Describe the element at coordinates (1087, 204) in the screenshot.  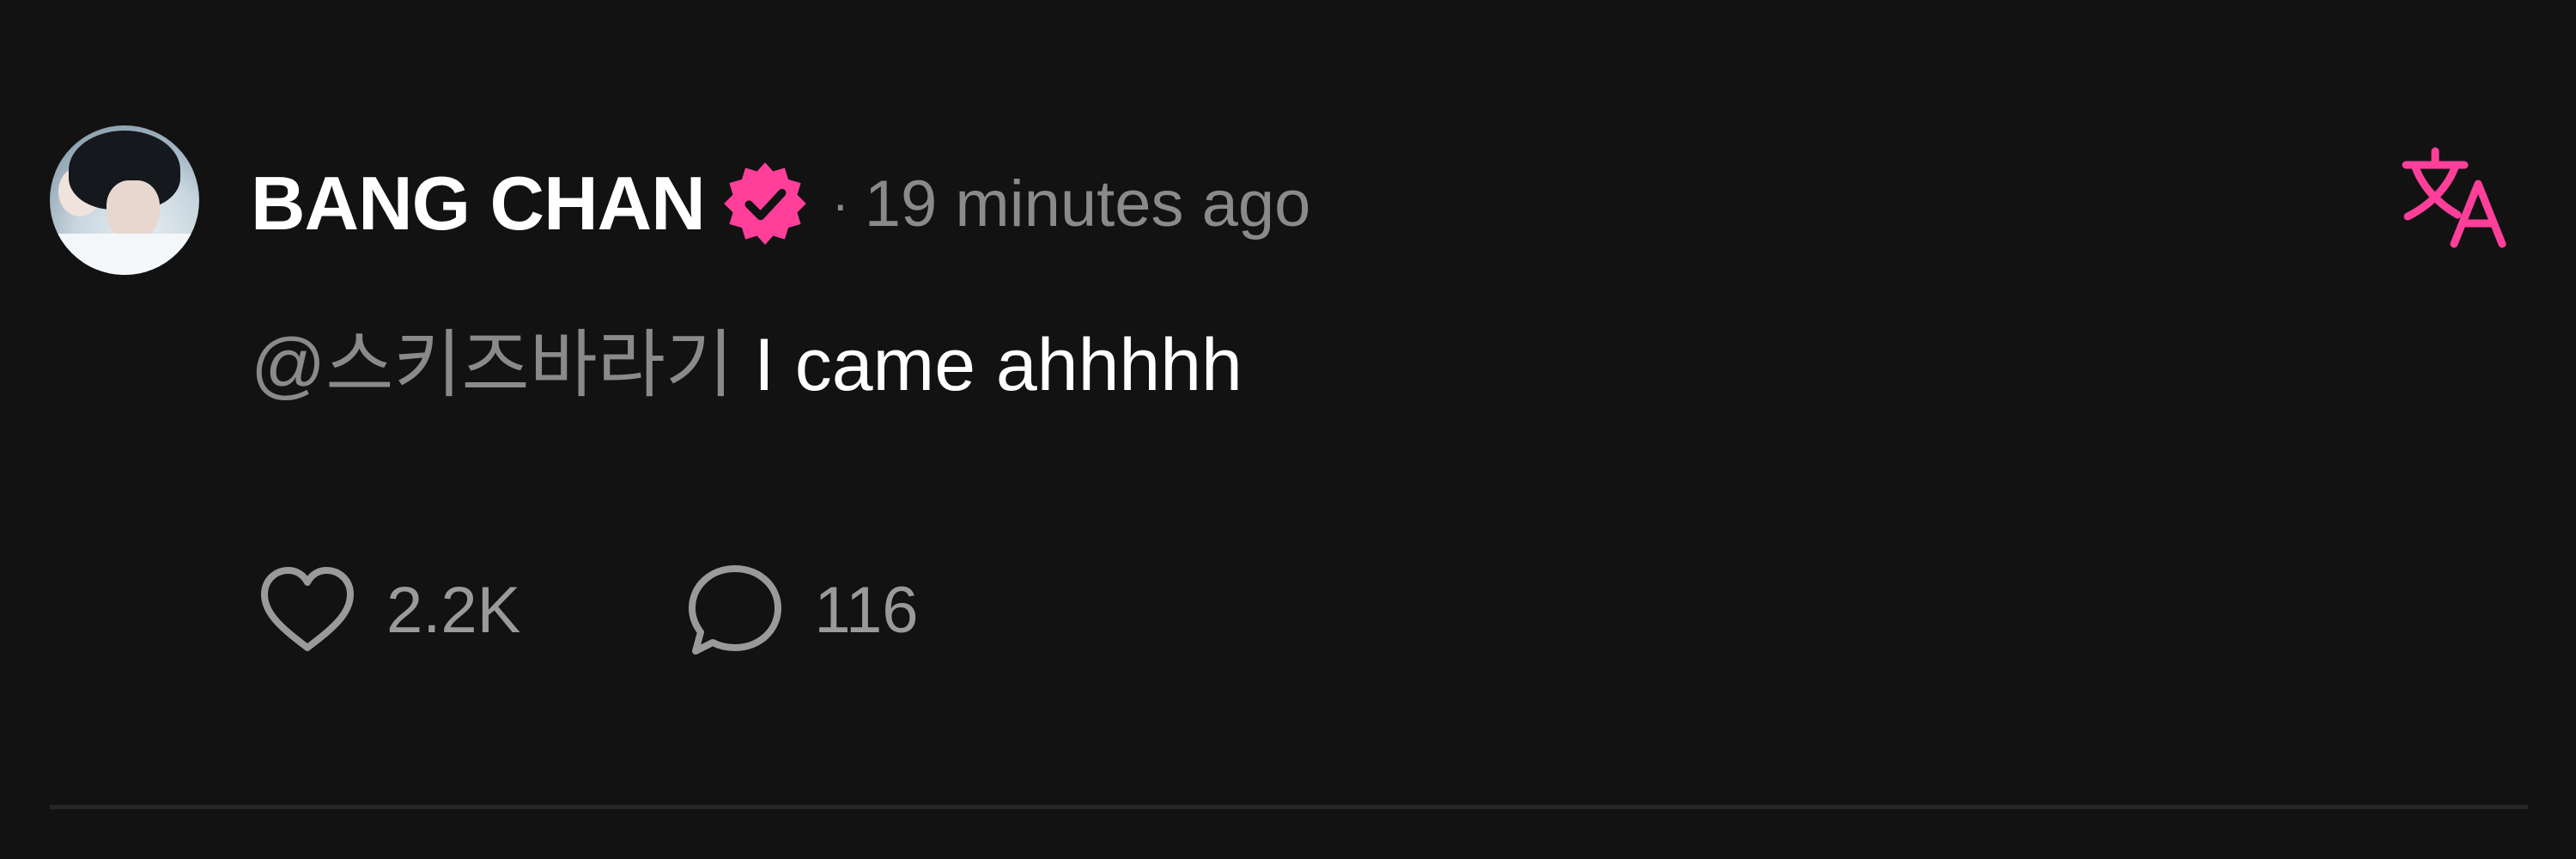
I see `post-timestamp: 19 minutes ago` at that location.